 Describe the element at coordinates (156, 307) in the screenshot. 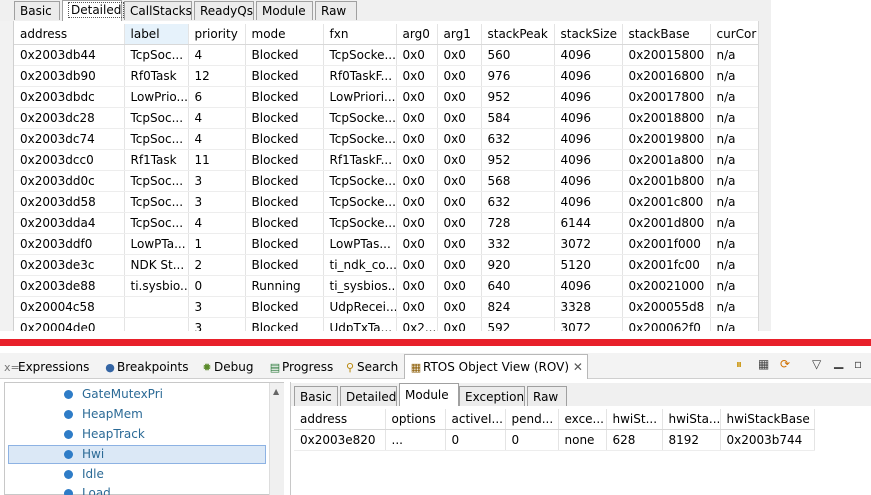

I see `table-cell` at that location.